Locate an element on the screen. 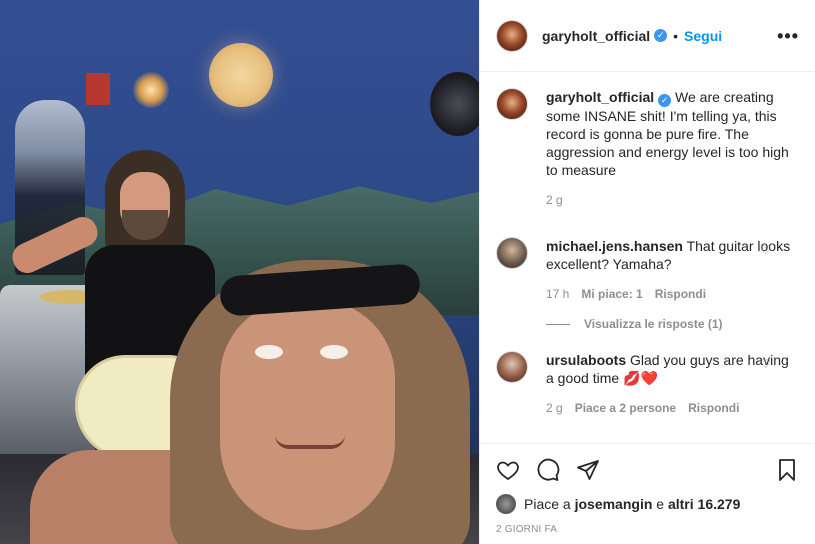 The height and width of the screenshot is (544, 815). photo-speaker is located at coordinates (454, 104).